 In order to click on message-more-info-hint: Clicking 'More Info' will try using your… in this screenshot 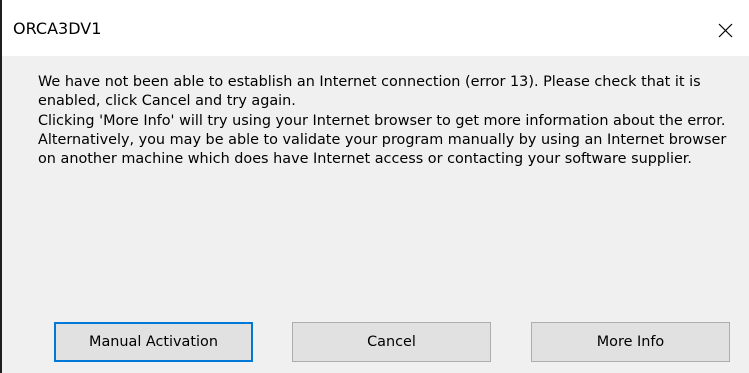, I will do `click(382, 120)`.